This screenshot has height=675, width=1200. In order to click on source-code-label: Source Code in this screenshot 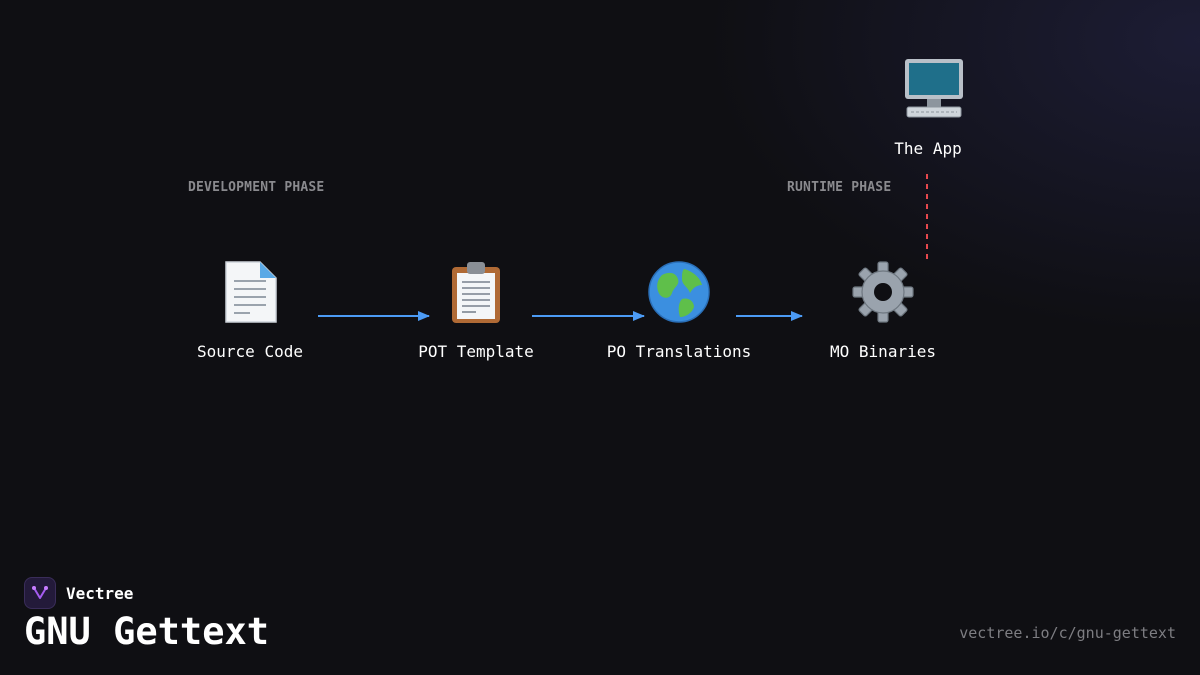, I will do `click(250, 351)`.